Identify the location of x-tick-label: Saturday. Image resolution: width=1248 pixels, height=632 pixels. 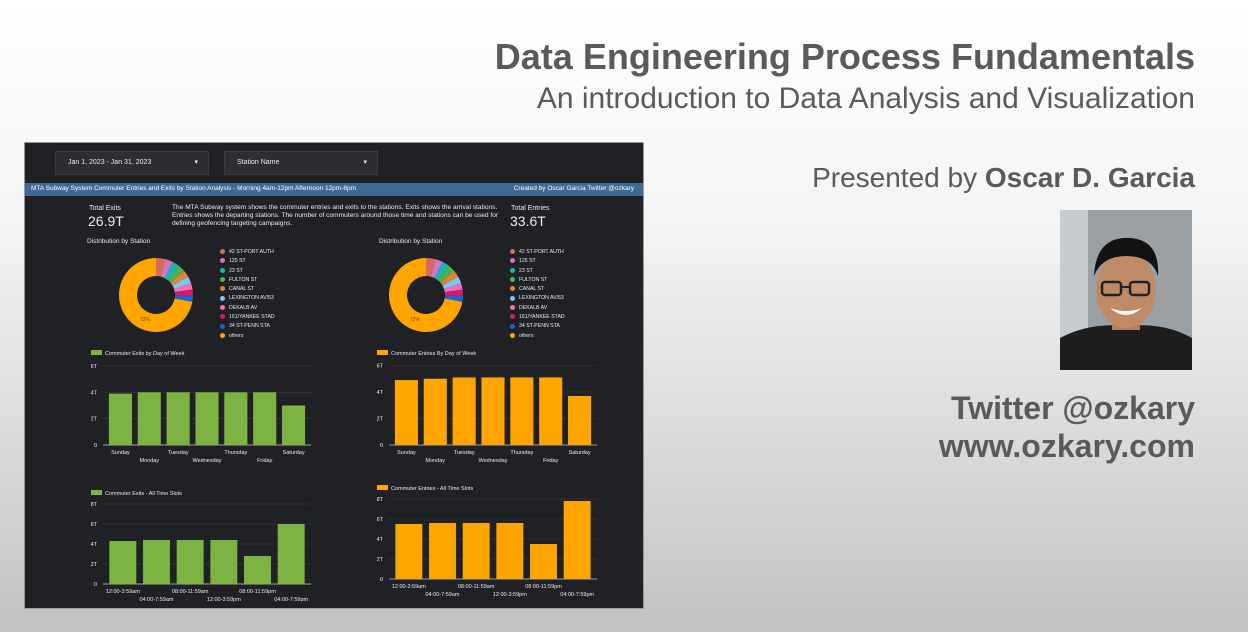
(294, 453).